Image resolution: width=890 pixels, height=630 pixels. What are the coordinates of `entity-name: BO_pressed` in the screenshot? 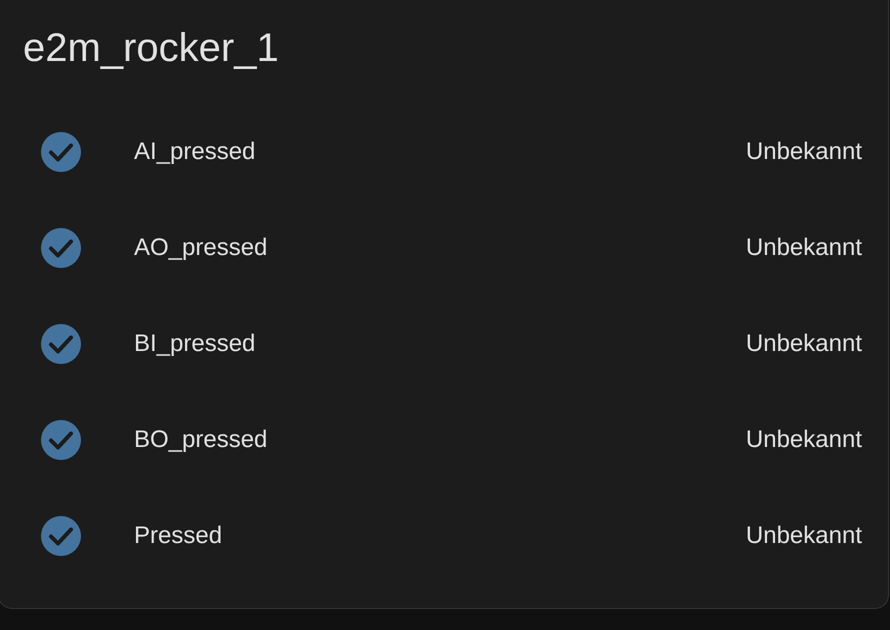 It's located at (440, 440).